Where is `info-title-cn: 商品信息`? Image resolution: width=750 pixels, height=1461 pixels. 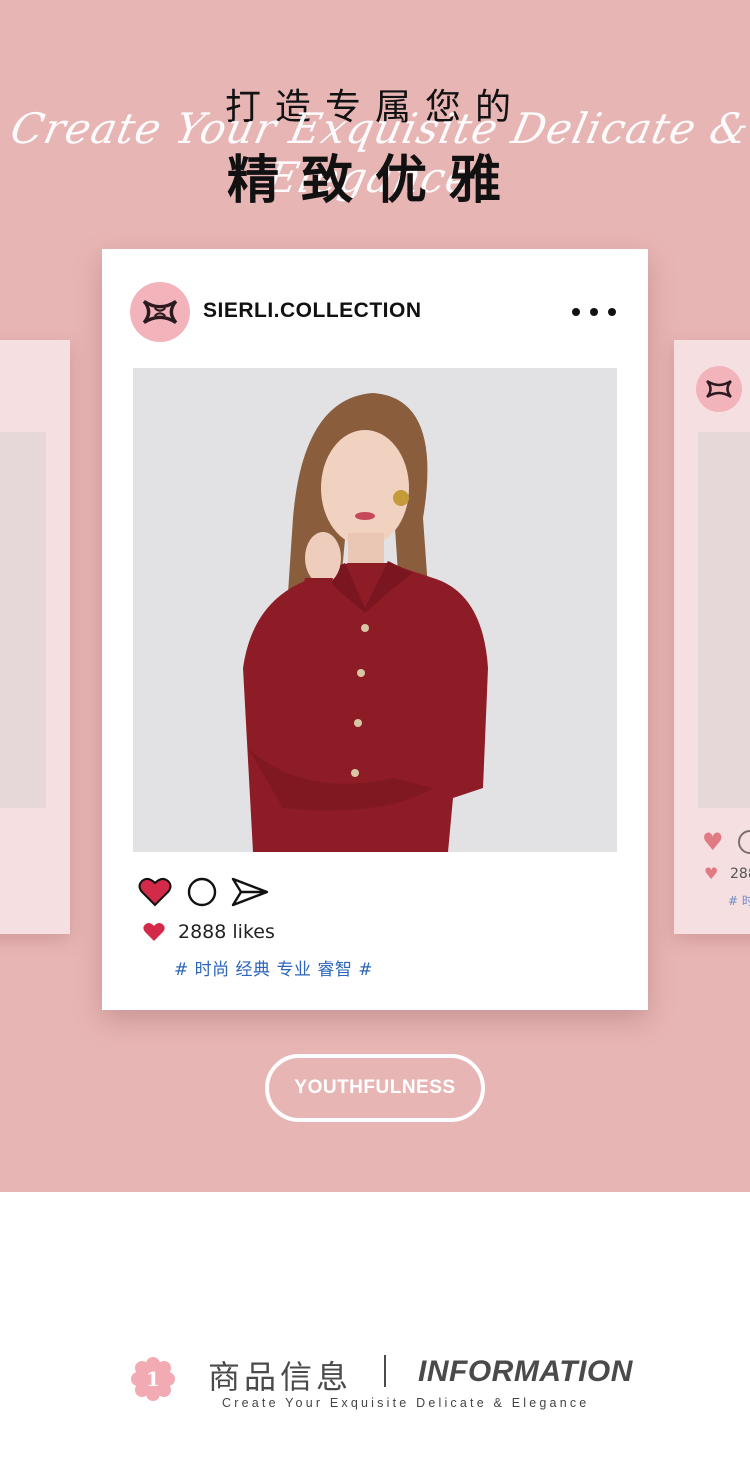 info-title-cn: 商品信息 is located at coordinates (280, 1377).